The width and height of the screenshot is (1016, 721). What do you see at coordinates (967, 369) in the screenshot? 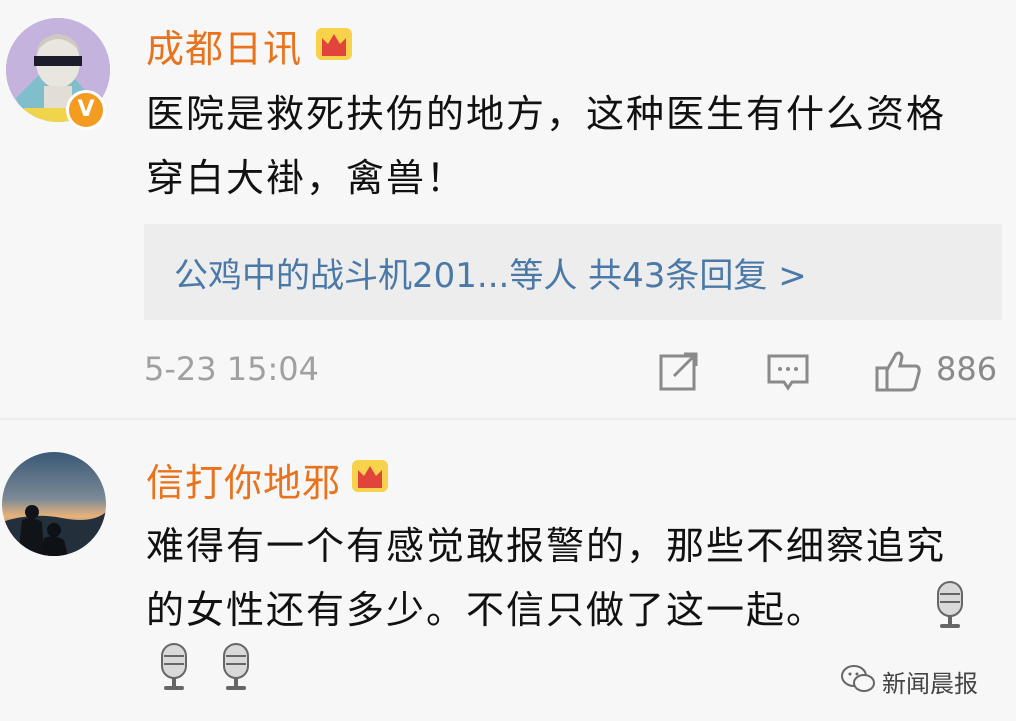
I see `like-count: 886` at bounding box center [967, 369].